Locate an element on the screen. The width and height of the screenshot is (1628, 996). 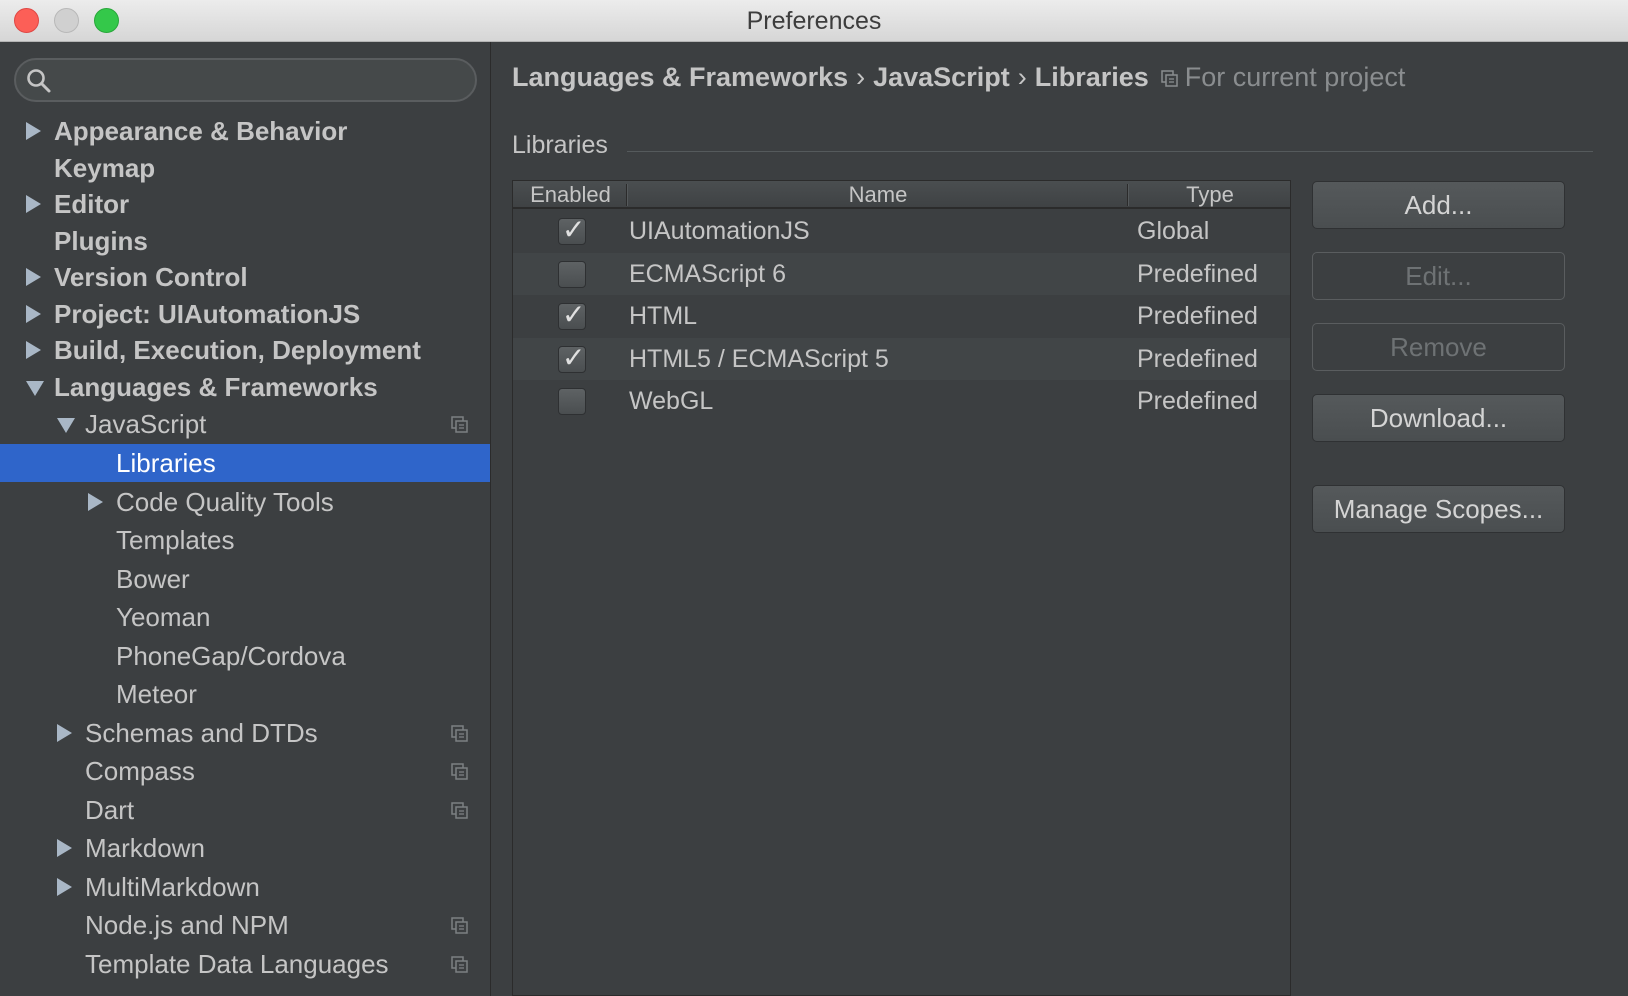
sidebar-item: Markdown is located at coordinates (245, 848).